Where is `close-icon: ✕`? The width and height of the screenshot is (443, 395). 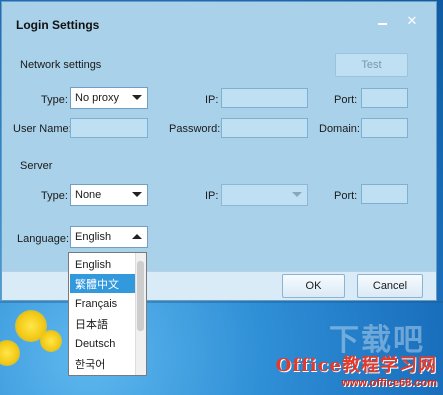
close-icon: ✕ is located at coordinates (412, 20).